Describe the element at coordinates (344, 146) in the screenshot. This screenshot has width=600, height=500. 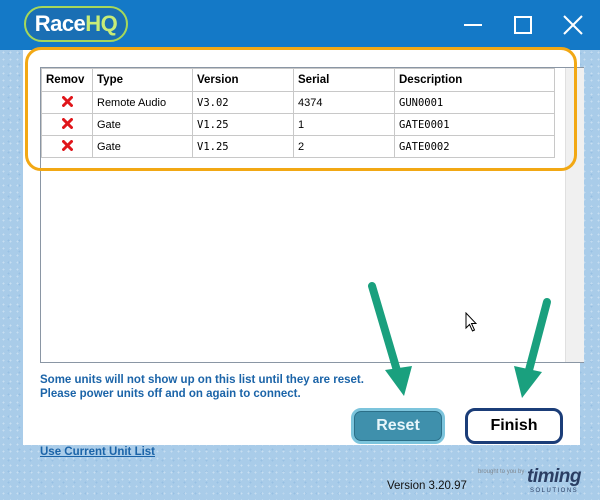
I see `serial-cell: 2` at that location.